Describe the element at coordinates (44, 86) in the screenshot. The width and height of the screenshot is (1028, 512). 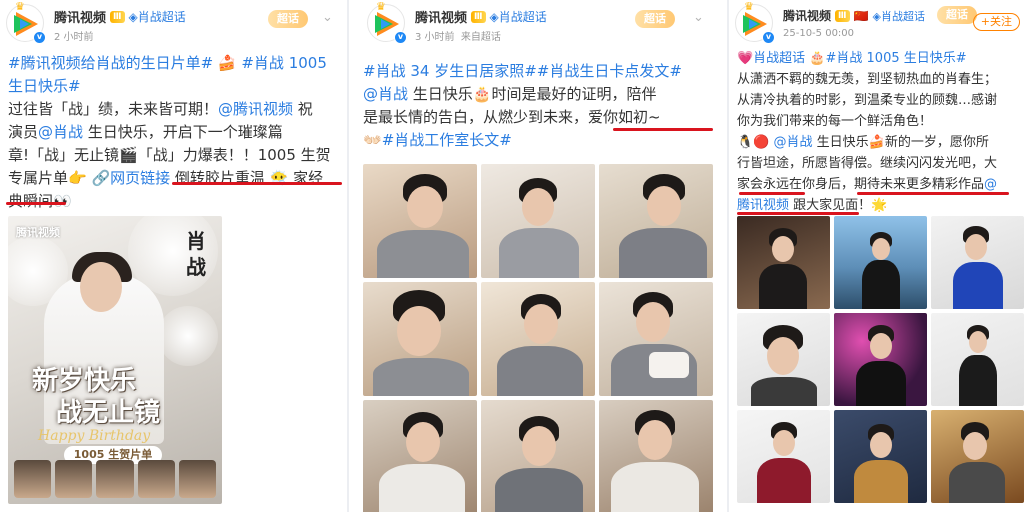
I see `hashtag-link: 生日快乐#` at that location.